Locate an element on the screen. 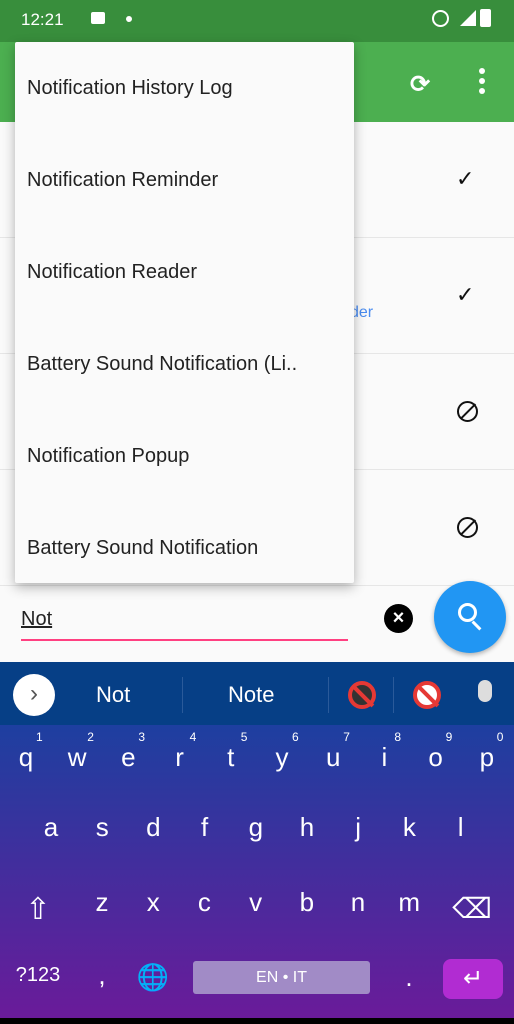 This screenshot has width=514, height=1024. prohibited-emoji-icon is located at coordinates (427, 695).